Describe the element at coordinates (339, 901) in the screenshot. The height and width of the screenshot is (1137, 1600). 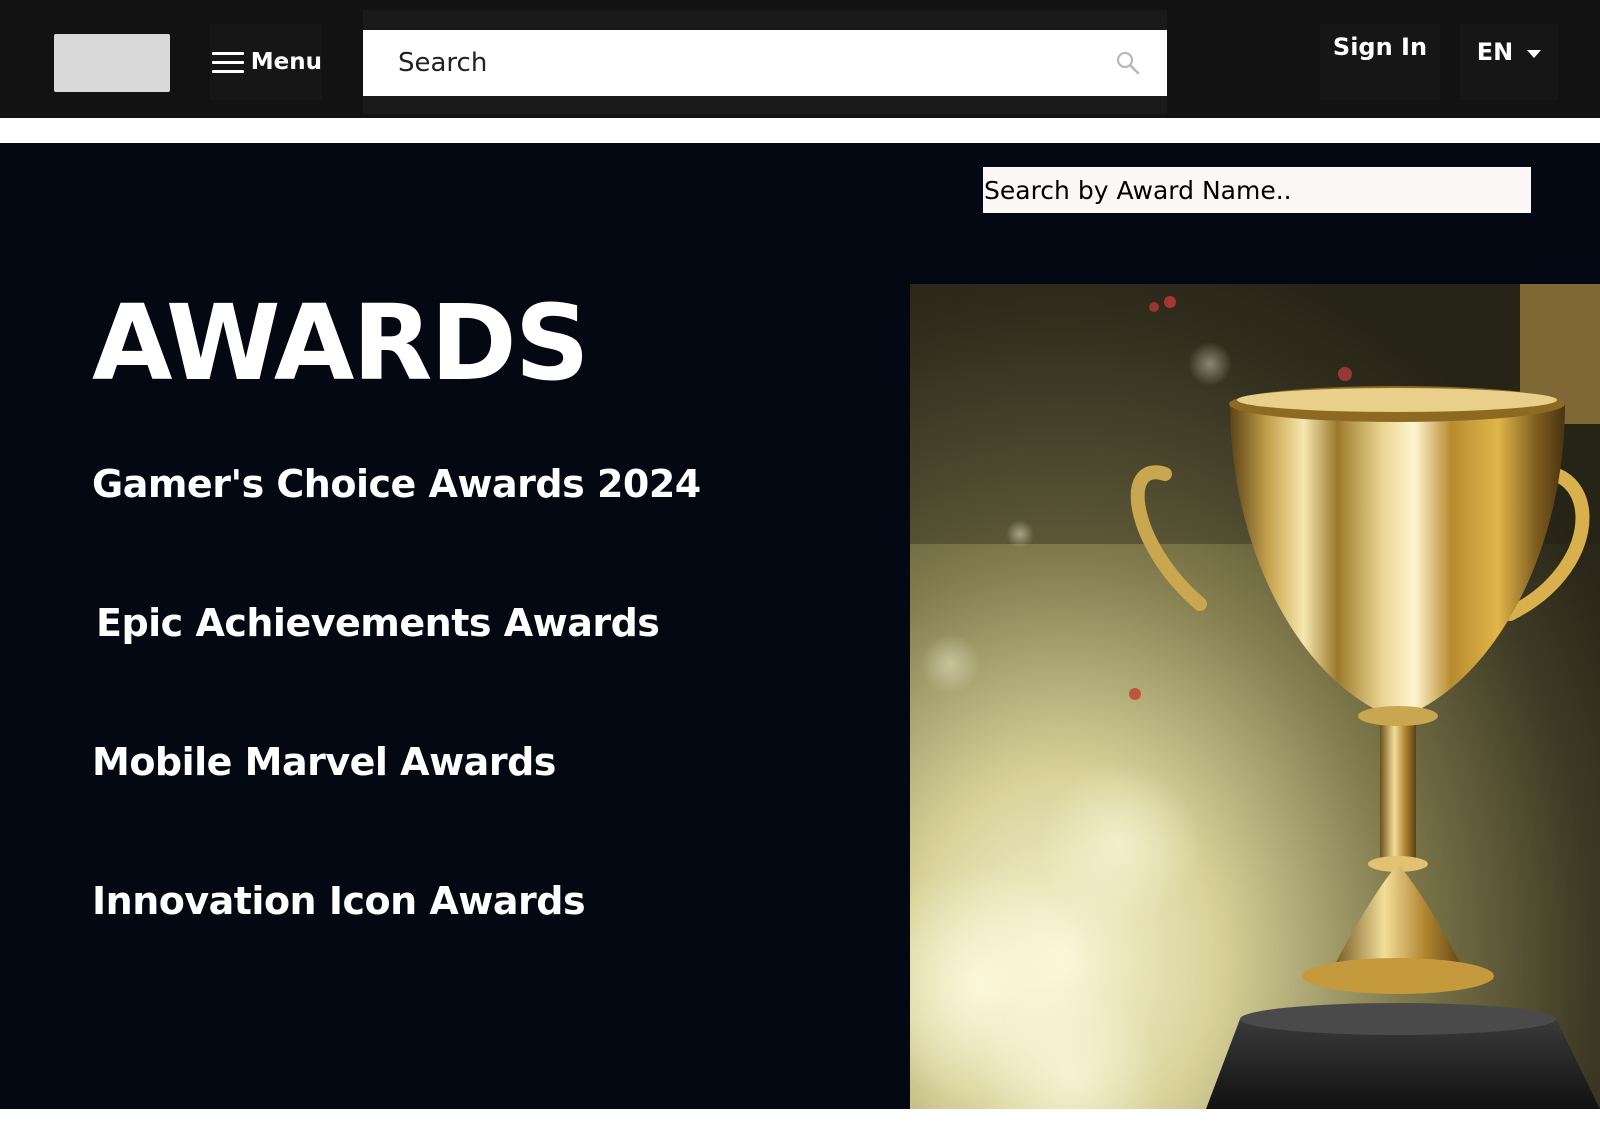
I see `award-link-innovation-icon: Innovation Icon Awards` at that location.